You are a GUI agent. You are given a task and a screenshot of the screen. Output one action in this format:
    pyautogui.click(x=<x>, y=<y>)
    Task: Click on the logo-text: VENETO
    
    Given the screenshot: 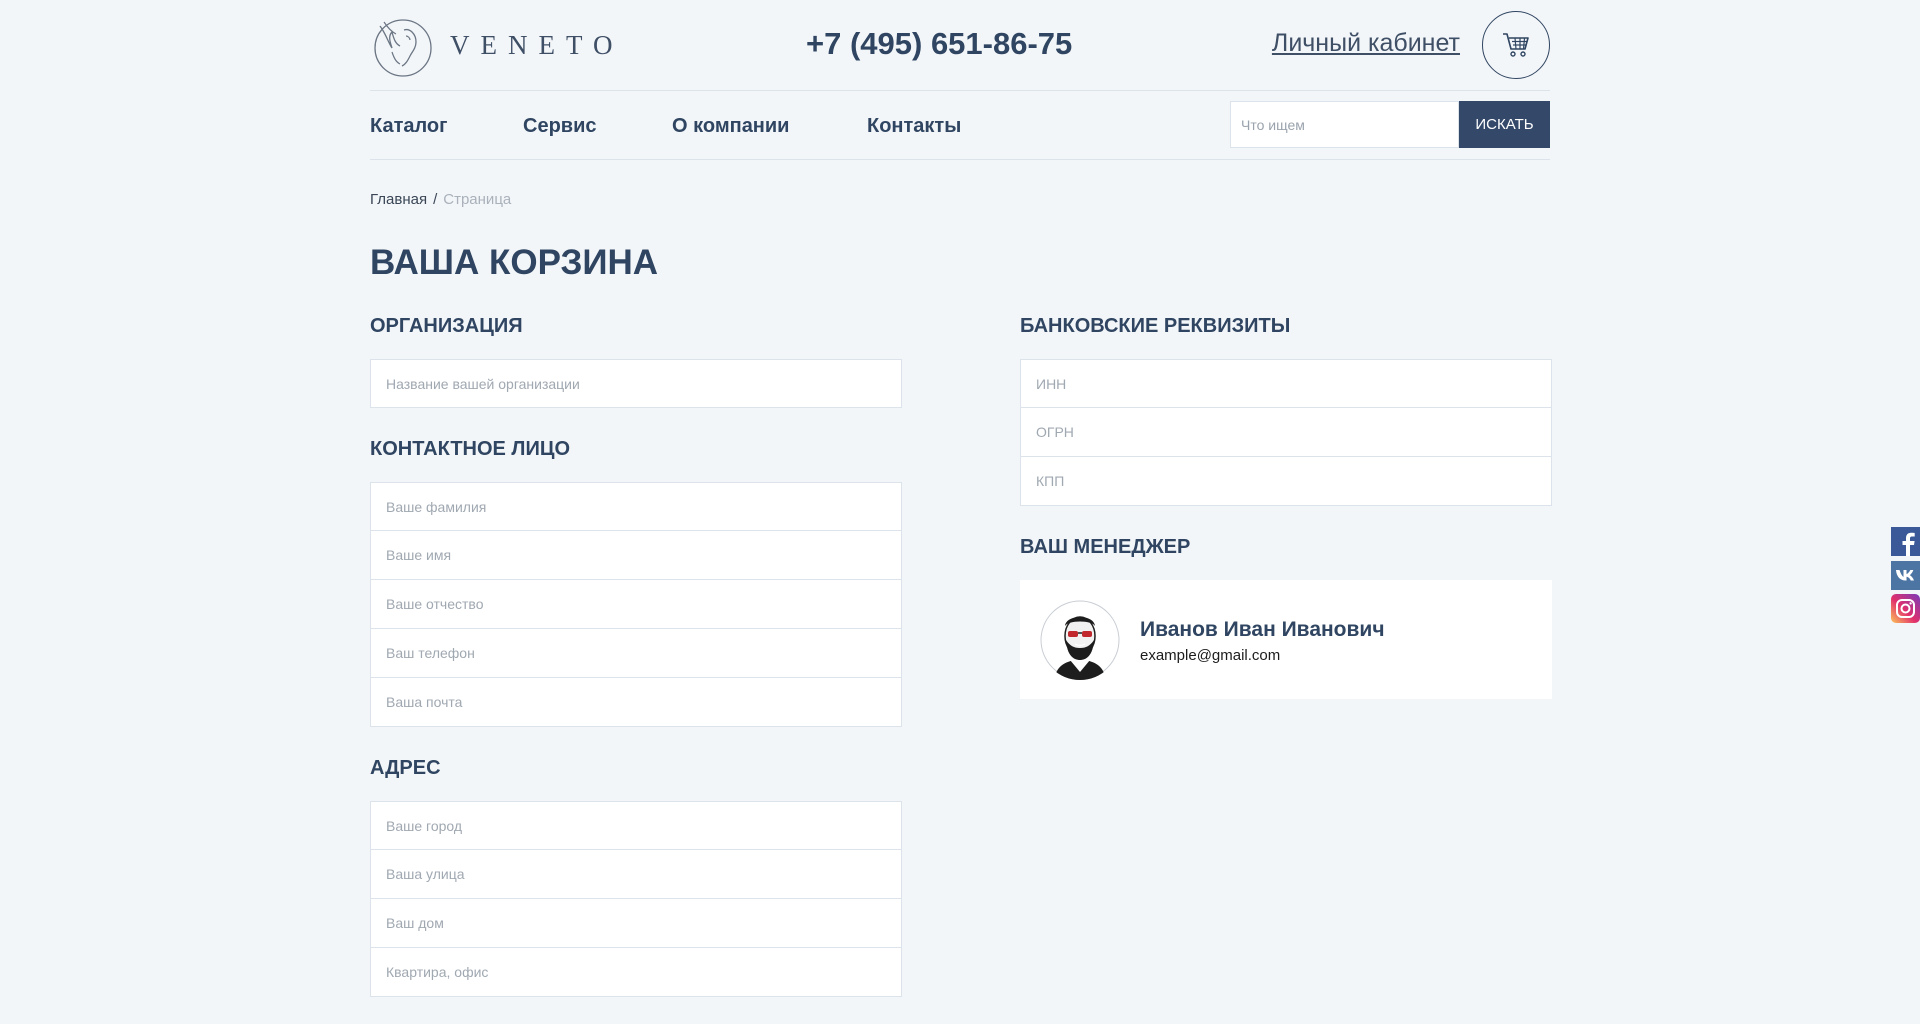 What is the action you would take?
    pyautogui.click(x=537, y=44)
    